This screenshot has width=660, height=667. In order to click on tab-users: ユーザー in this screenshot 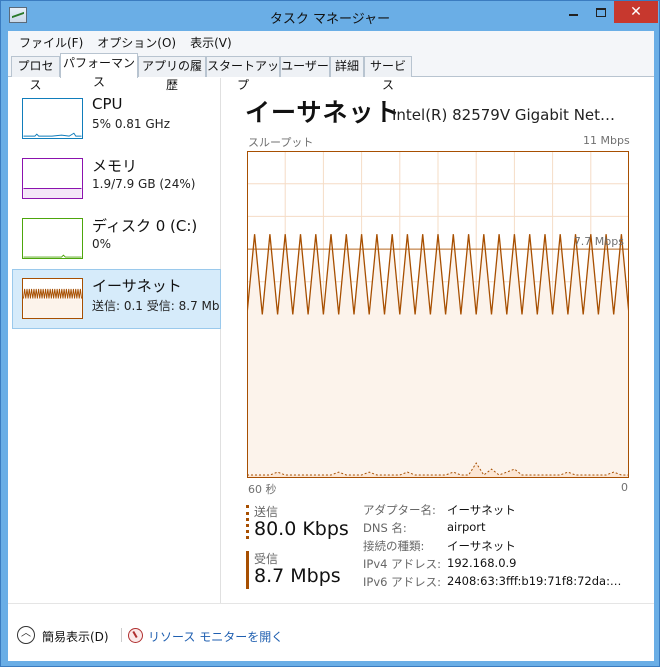, I will do `click(305, 66)`.